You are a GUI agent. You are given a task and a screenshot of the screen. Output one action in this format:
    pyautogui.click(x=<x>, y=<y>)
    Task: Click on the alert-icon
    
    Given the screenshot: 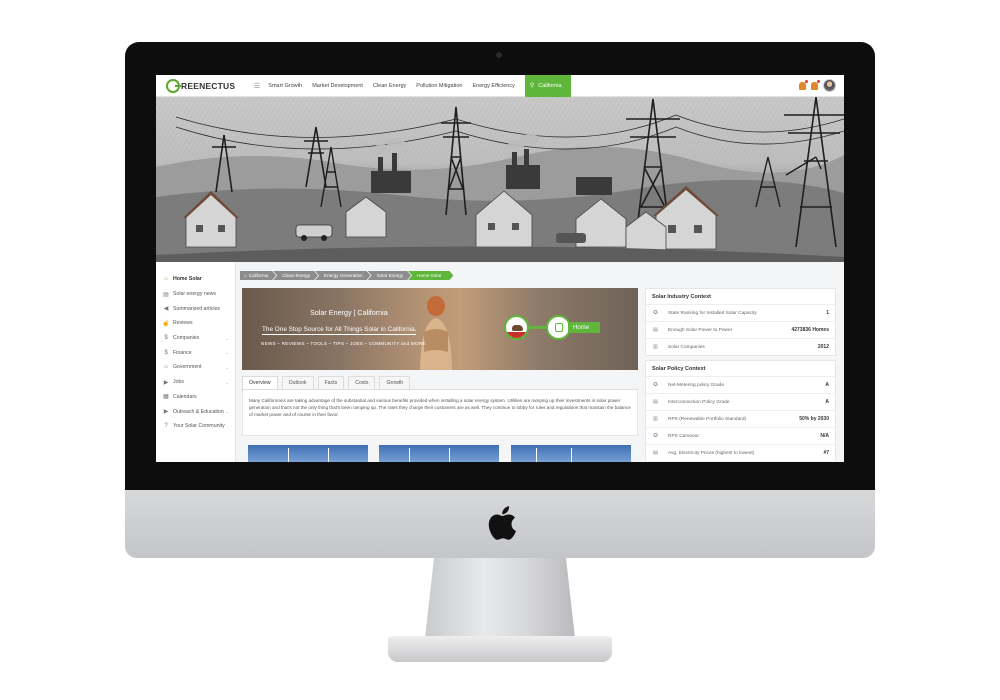 What is the action you would take?
    pyautogui.click(x=815, y=84)
    